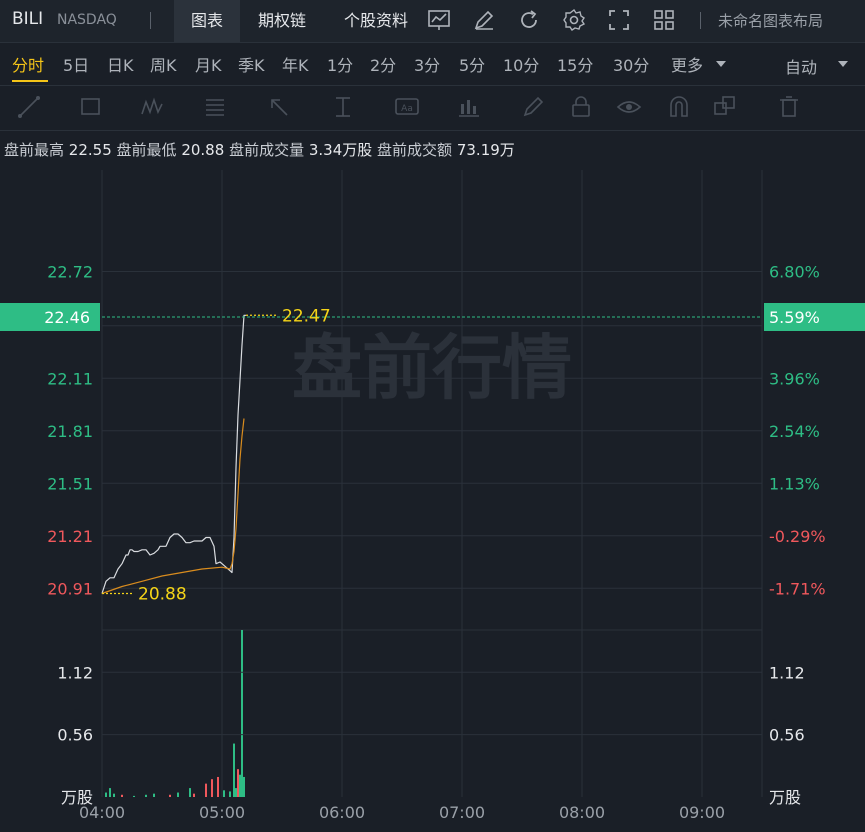 This screenshot has height=832, width=865. Describe the element at coordinates (306, 316) in the screenshot. I see `annotation-label: 22.47` at that location.